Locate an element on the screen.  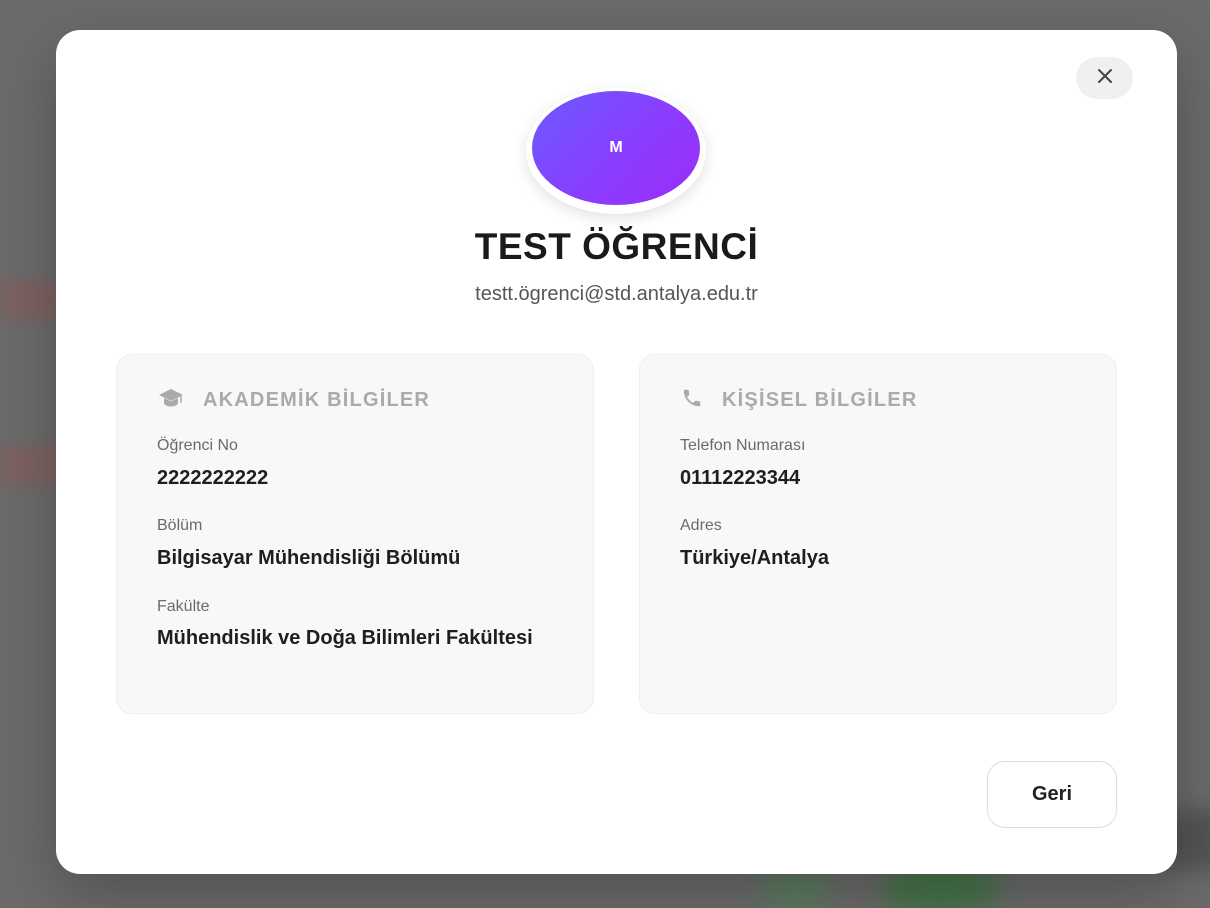
academic-info-header: AKADEMİK BİLGİLER is located at coordinates (293, 400).